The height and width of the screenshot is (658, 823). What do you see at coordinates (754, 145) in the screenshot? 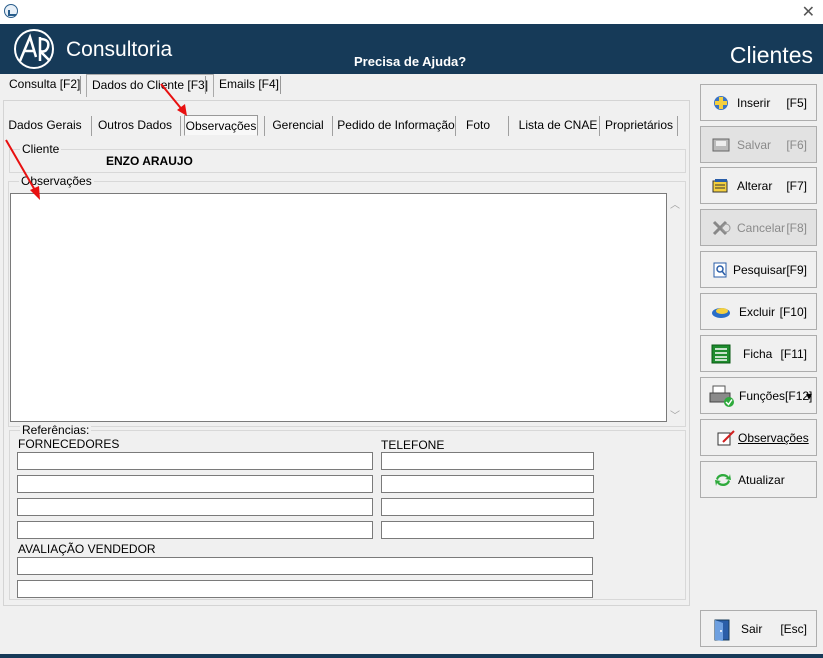
I see `save-label: Salvar` at bounding box center [754, 145].